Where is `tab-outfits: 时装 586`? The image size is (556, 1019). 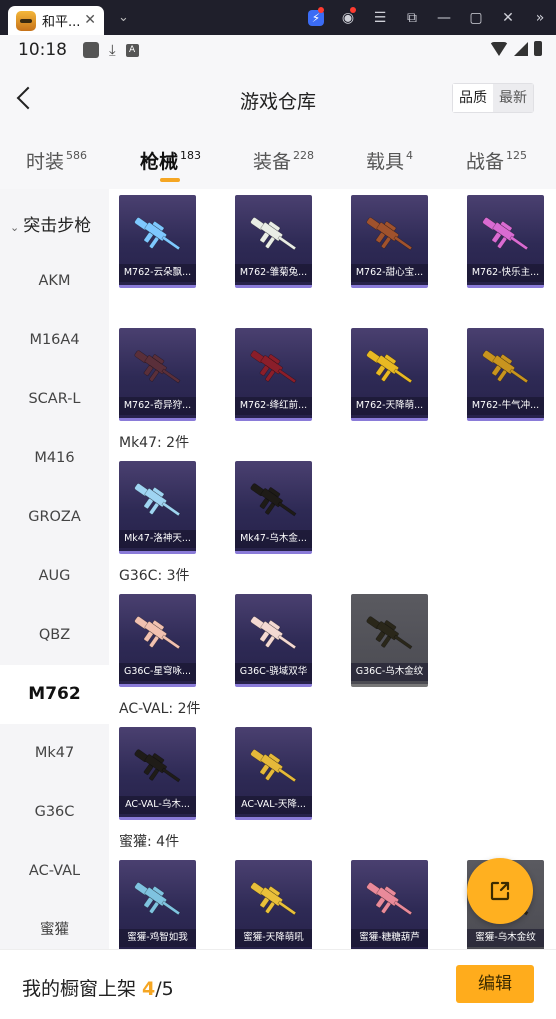
tab-outfits: 时装 586 is located at coordinates (56, 160).